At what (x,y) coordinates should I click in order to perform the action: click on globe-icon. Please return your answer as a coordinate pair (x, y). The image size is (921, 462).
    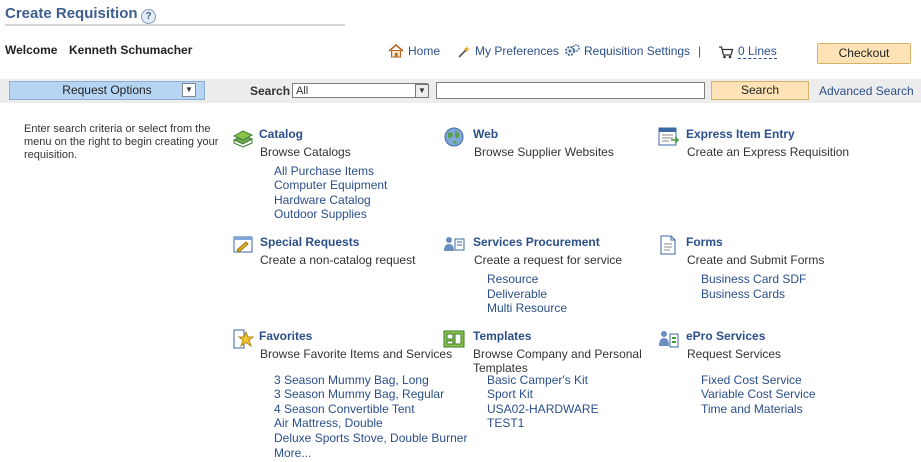
    Looking at the image, I should click on (454, 137).